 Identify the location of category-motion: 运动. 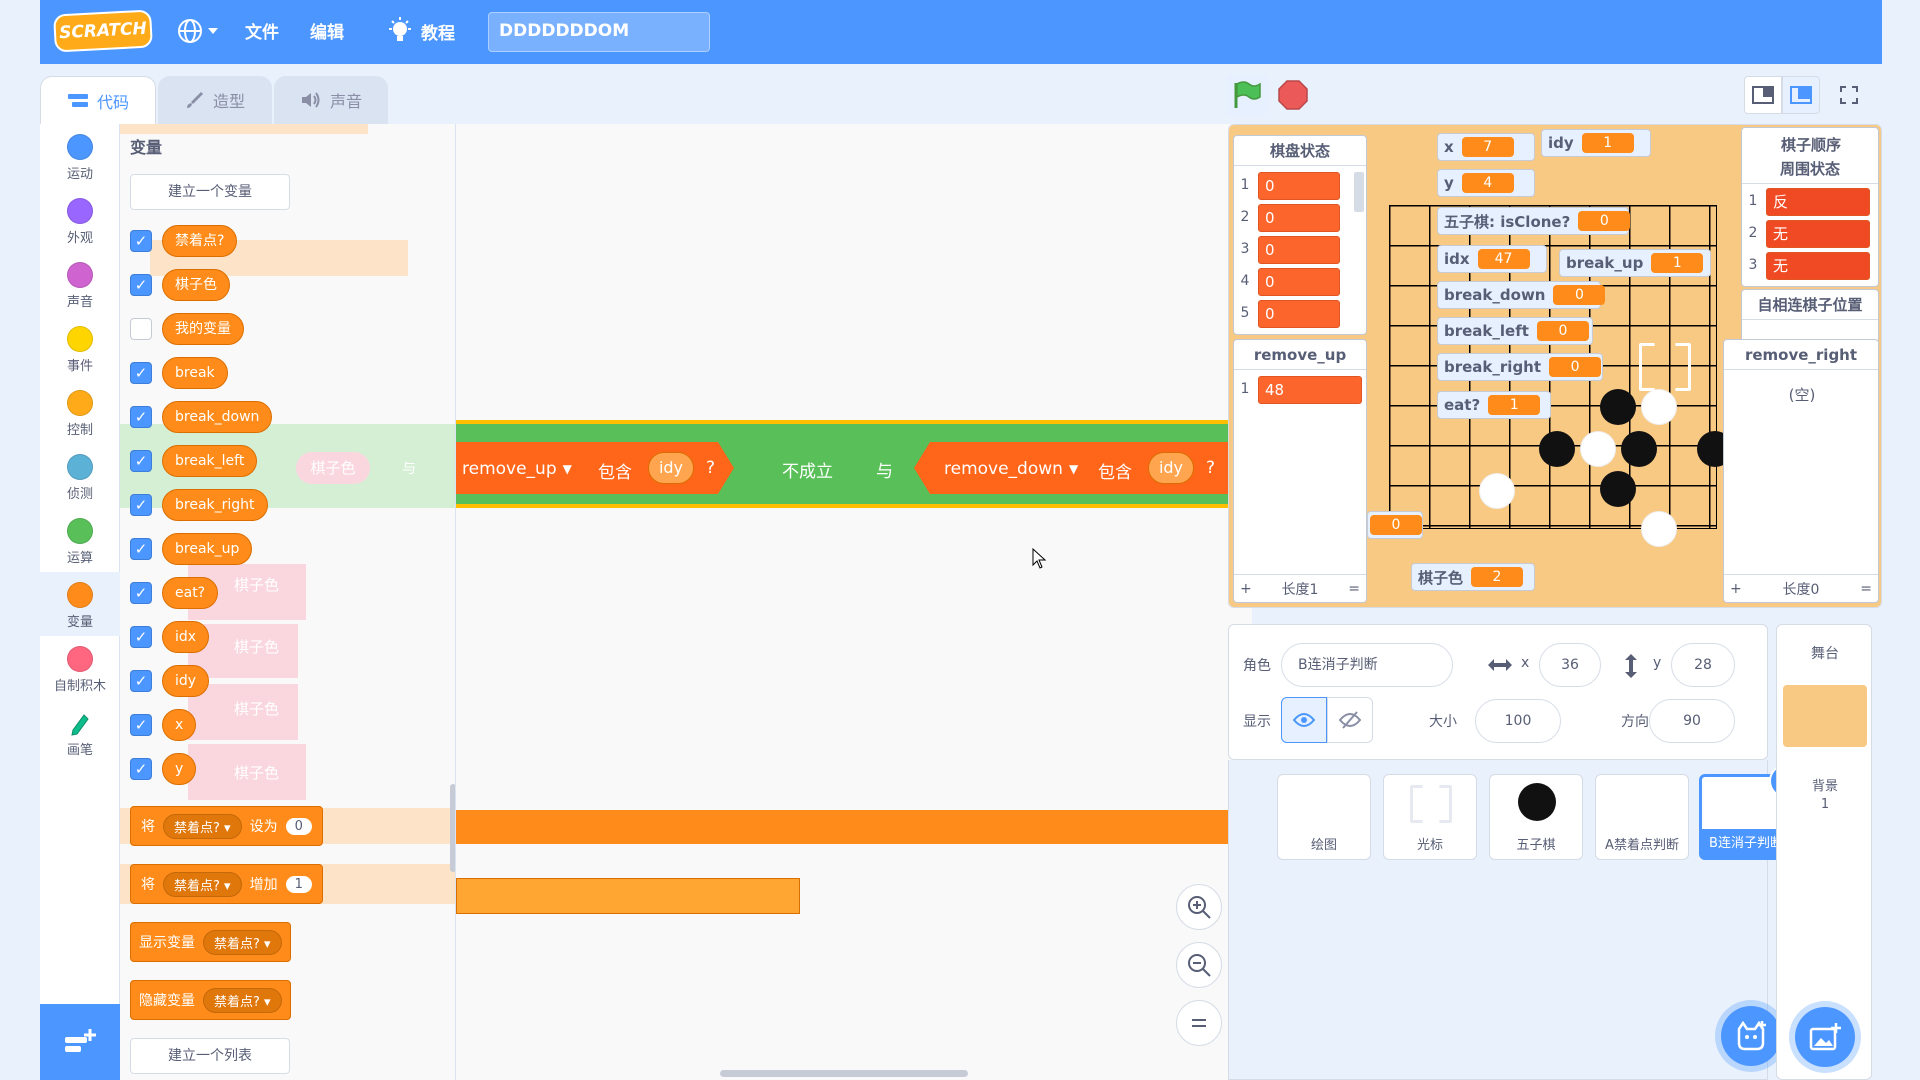
(80, 156).